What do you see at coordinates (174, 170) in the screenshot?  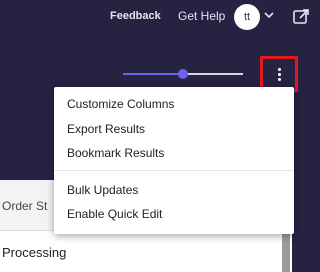 I see `menu-divider` at bounding box center [174, 170].